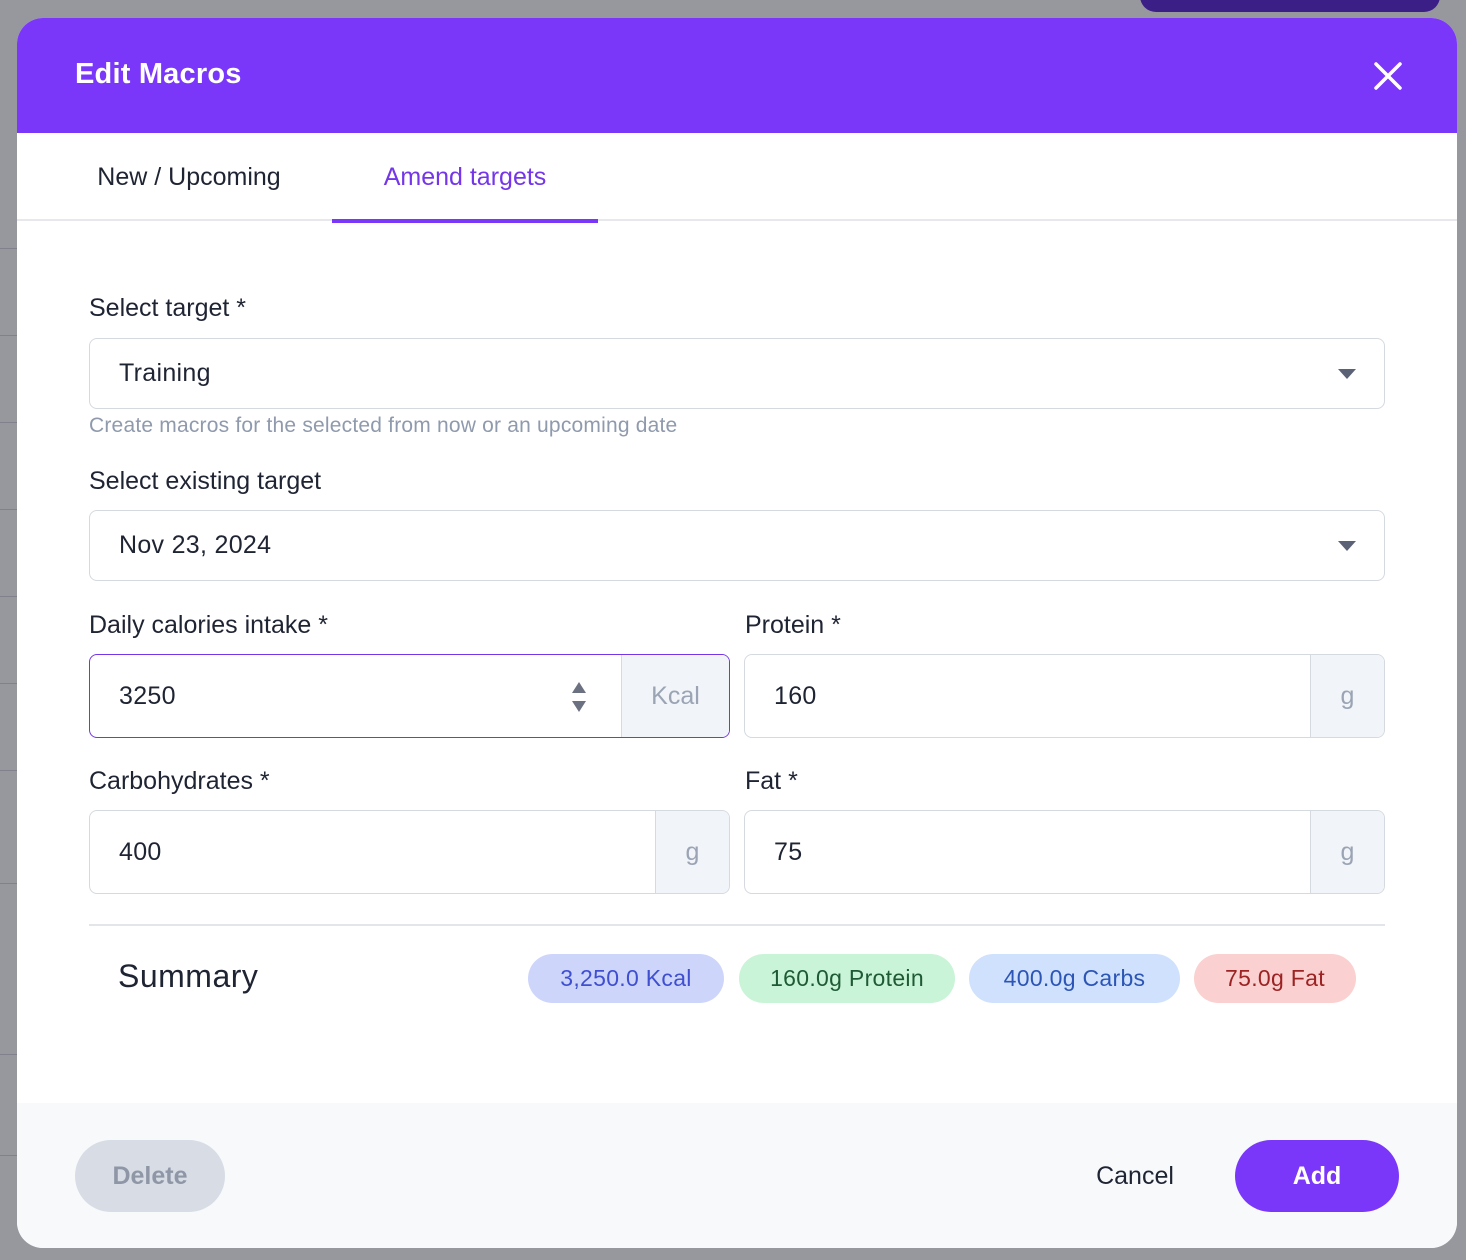  What do you see at coordinates (179, 781) in the screenshot?
I see `carbs-label: Carbohydrates *` at bounding box center [179, 781].